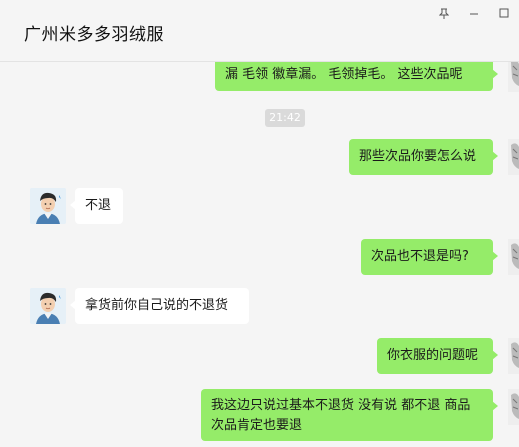 The width and height of the screenshot is (519, 447). I want to click on message-bubble-outgoing: 那些次品你要怎么说, so click(423, 157).